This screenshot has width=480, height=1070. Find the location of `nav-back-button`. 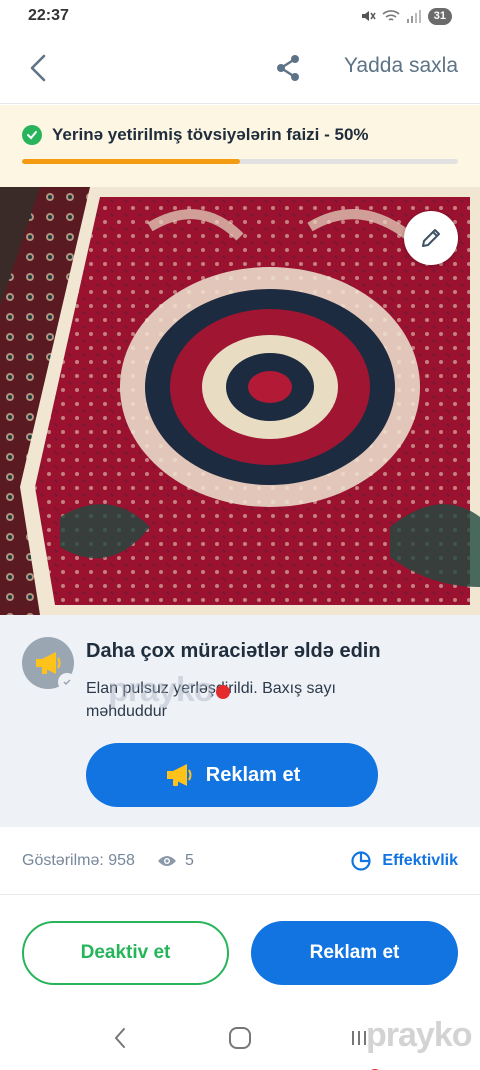

nav-back-button is located at coordinates (120, 1038).